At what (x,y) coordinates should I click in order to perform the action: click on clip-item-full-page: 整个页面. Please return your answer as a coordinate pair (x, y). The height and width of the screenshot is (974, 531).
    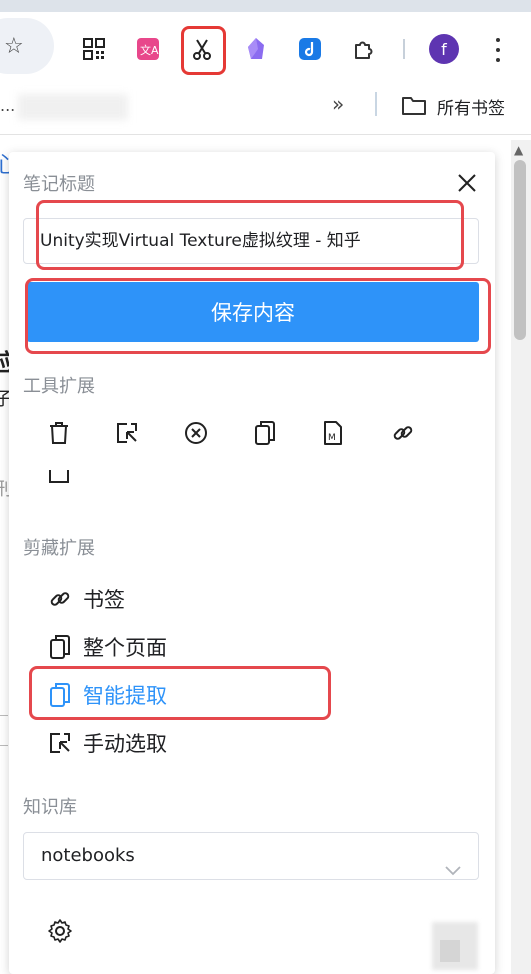
    Looking at the image, I should click on (107, 647).